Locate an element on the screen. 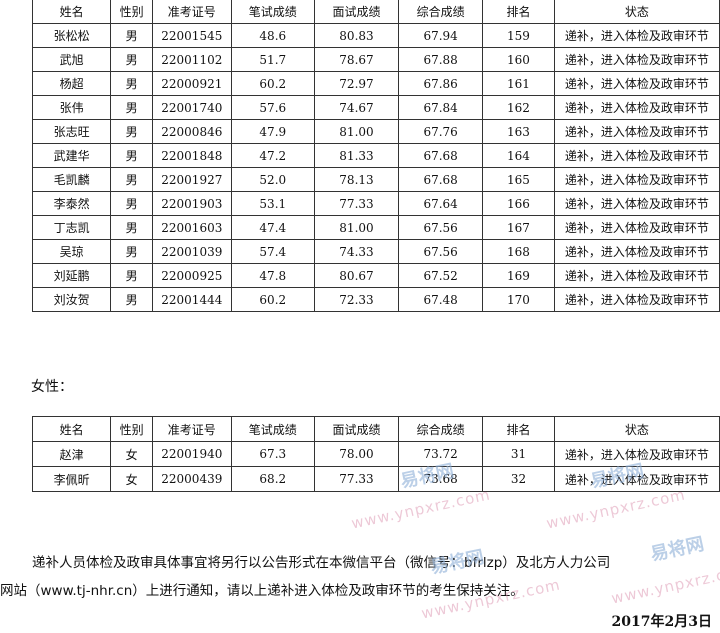 The height and width of the screenshot is (633, 720). table-cell: 李泰然 is located at coordinates (71, 203).